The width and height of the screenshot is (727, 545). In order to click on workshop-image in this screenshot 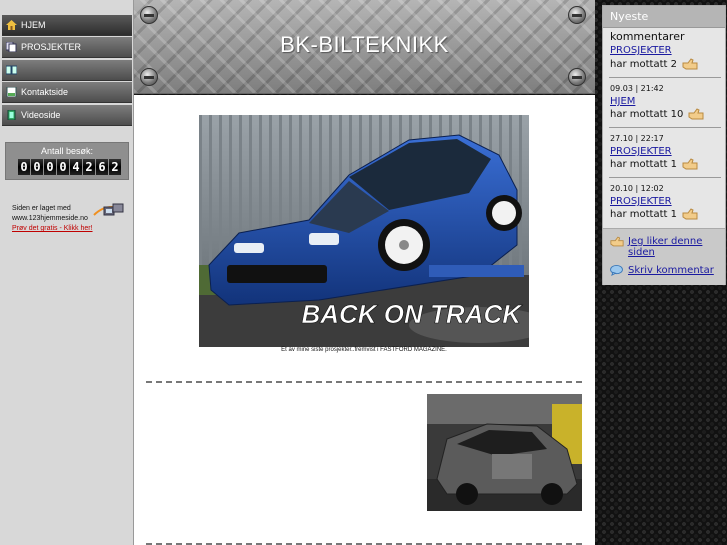, I will do `click(504, 452)`.